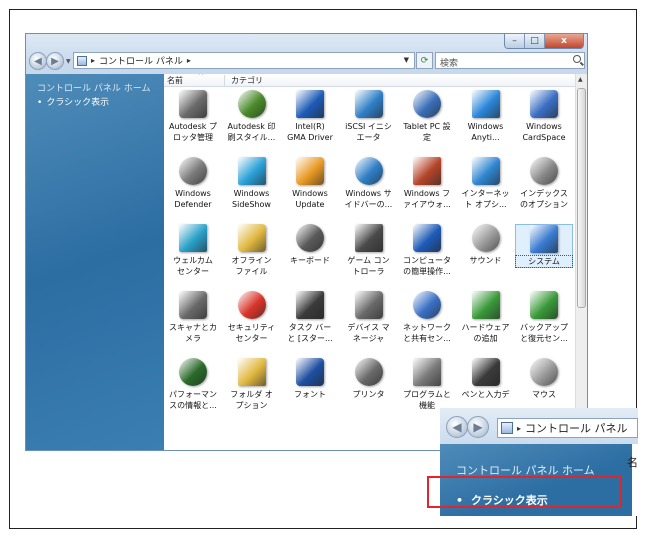  What do you see at coordinates (251, 204) in the screenshot?
I see `item-label-line2: SideShow` at bounding box center [251, 204].